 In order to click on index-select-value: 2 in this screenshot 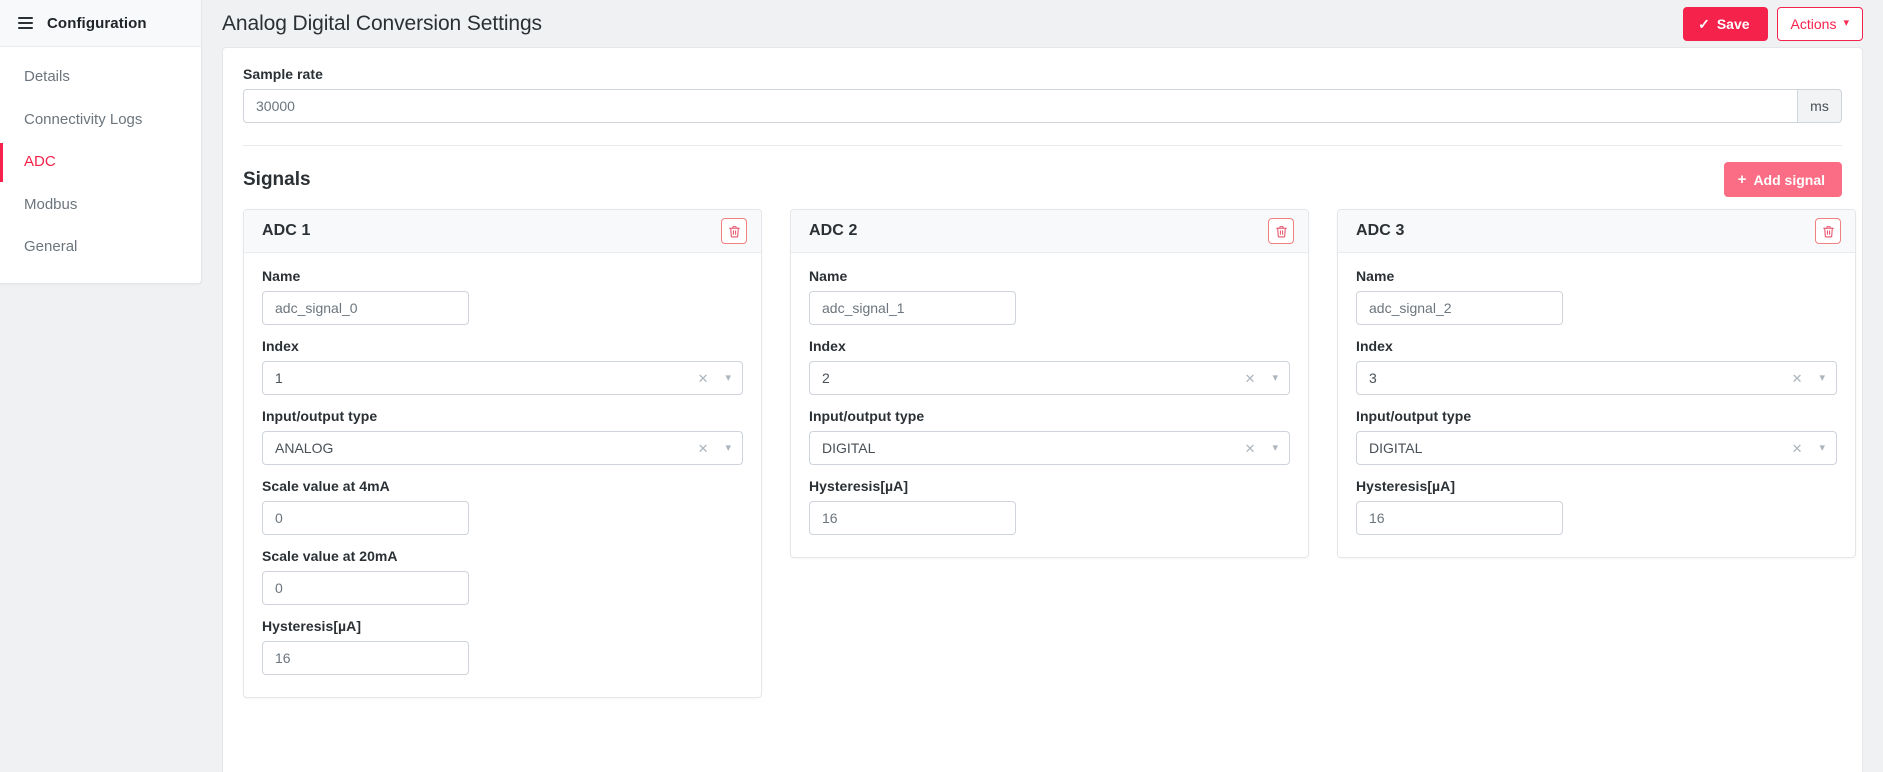, I will do `click(1049, 378)`.